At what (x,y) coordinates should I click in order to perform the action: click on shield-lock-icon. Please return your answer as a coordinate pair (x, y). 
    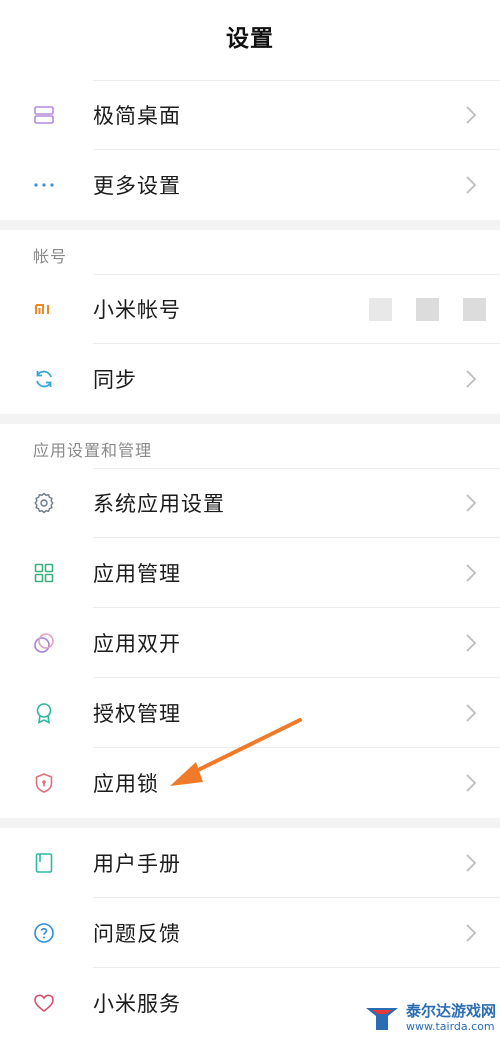
    Looking at the image, I should click on (44, 783).